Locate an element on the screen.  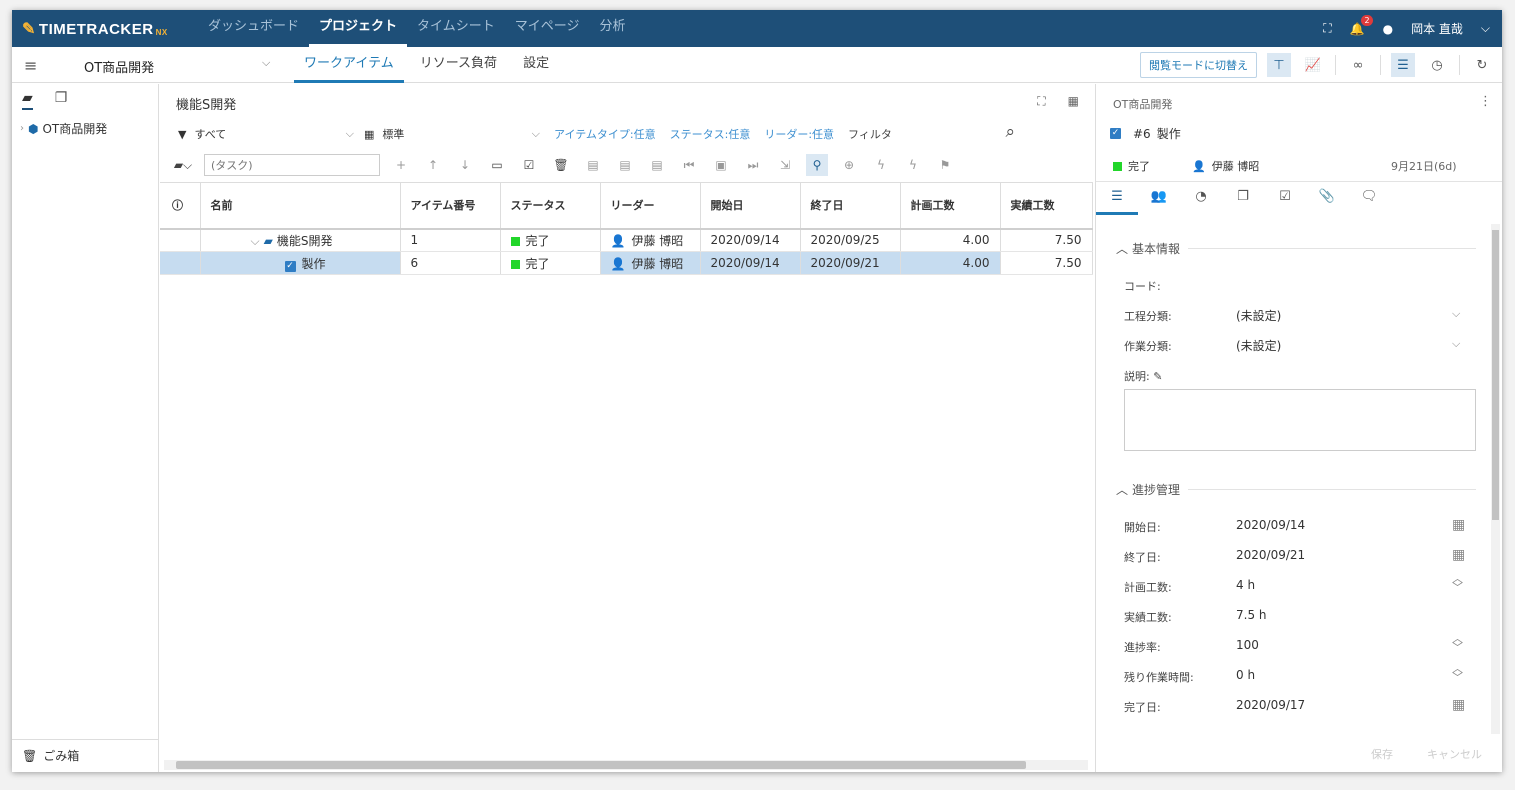
column-start: 開始日 is located at coordinates (750, 206).